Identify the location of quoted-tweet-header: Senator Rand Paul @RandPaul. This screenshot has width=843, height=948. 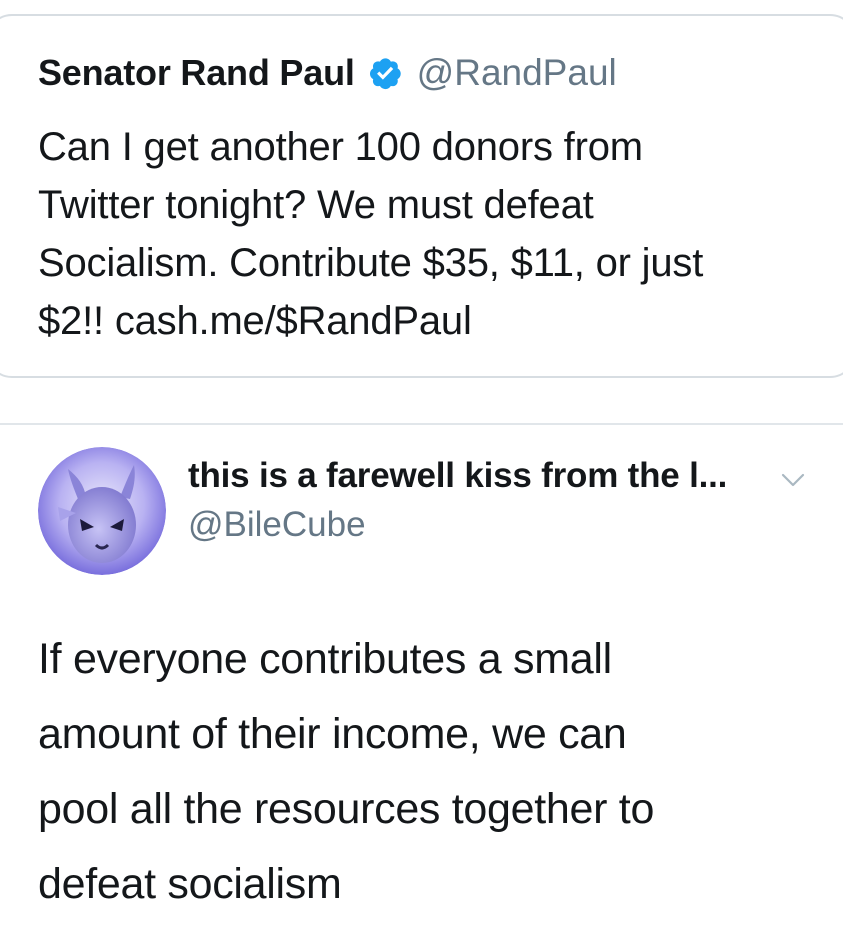
(327, 73).